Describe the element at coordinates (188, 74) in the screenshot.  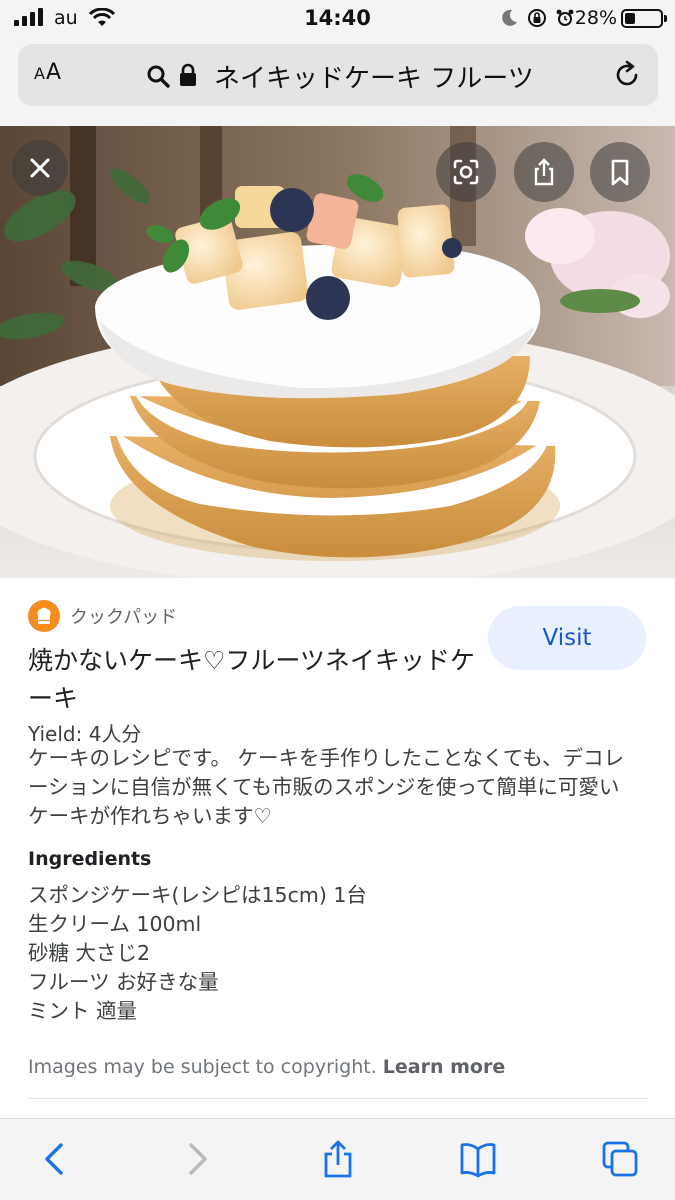
I see `lock-icon` at that location.